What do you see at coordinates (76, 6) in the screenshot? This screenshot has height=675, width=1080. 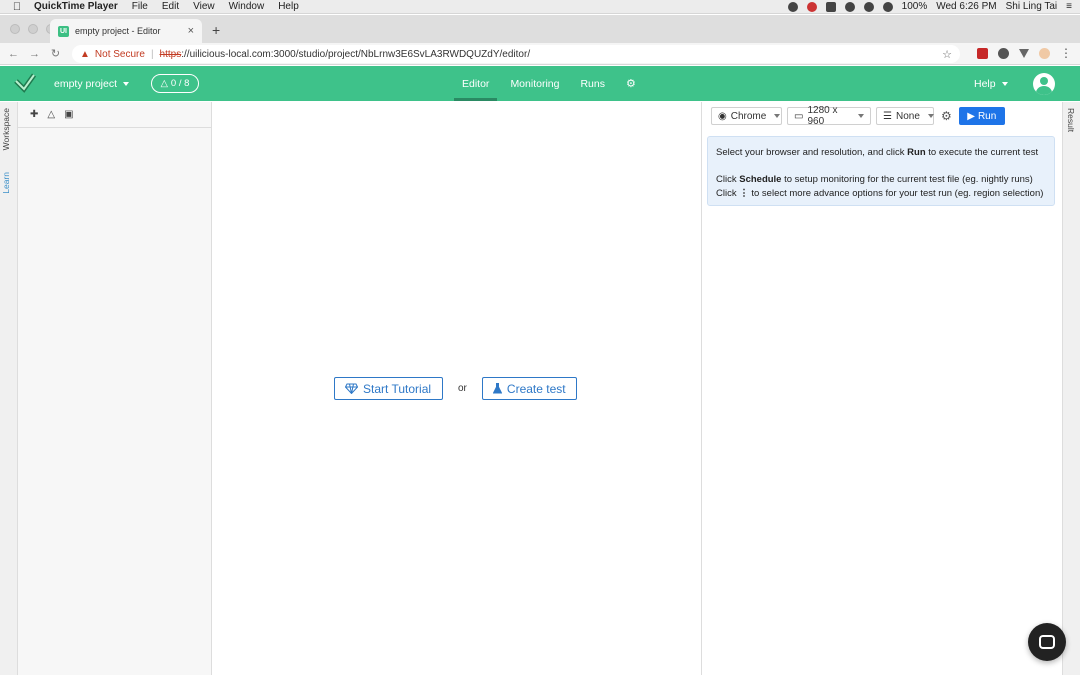 I see `menu-app-name: QuickTime Player` at bounding box center [76, 6].